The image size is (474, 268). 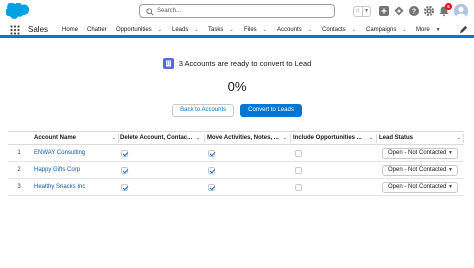 What do you see at coordinates (358, 11) in the screenshot?
I see `star-icon: ☆` at bounding box center [358, 11].